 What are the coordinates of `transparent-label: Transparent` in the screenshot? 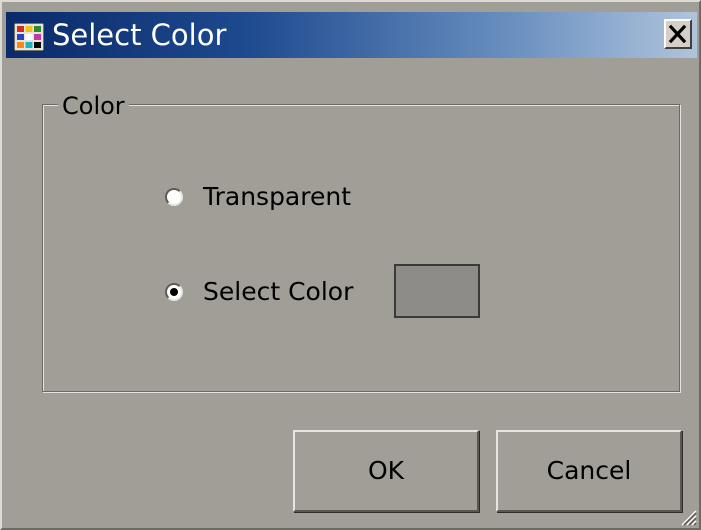 It's located at (277, 196).